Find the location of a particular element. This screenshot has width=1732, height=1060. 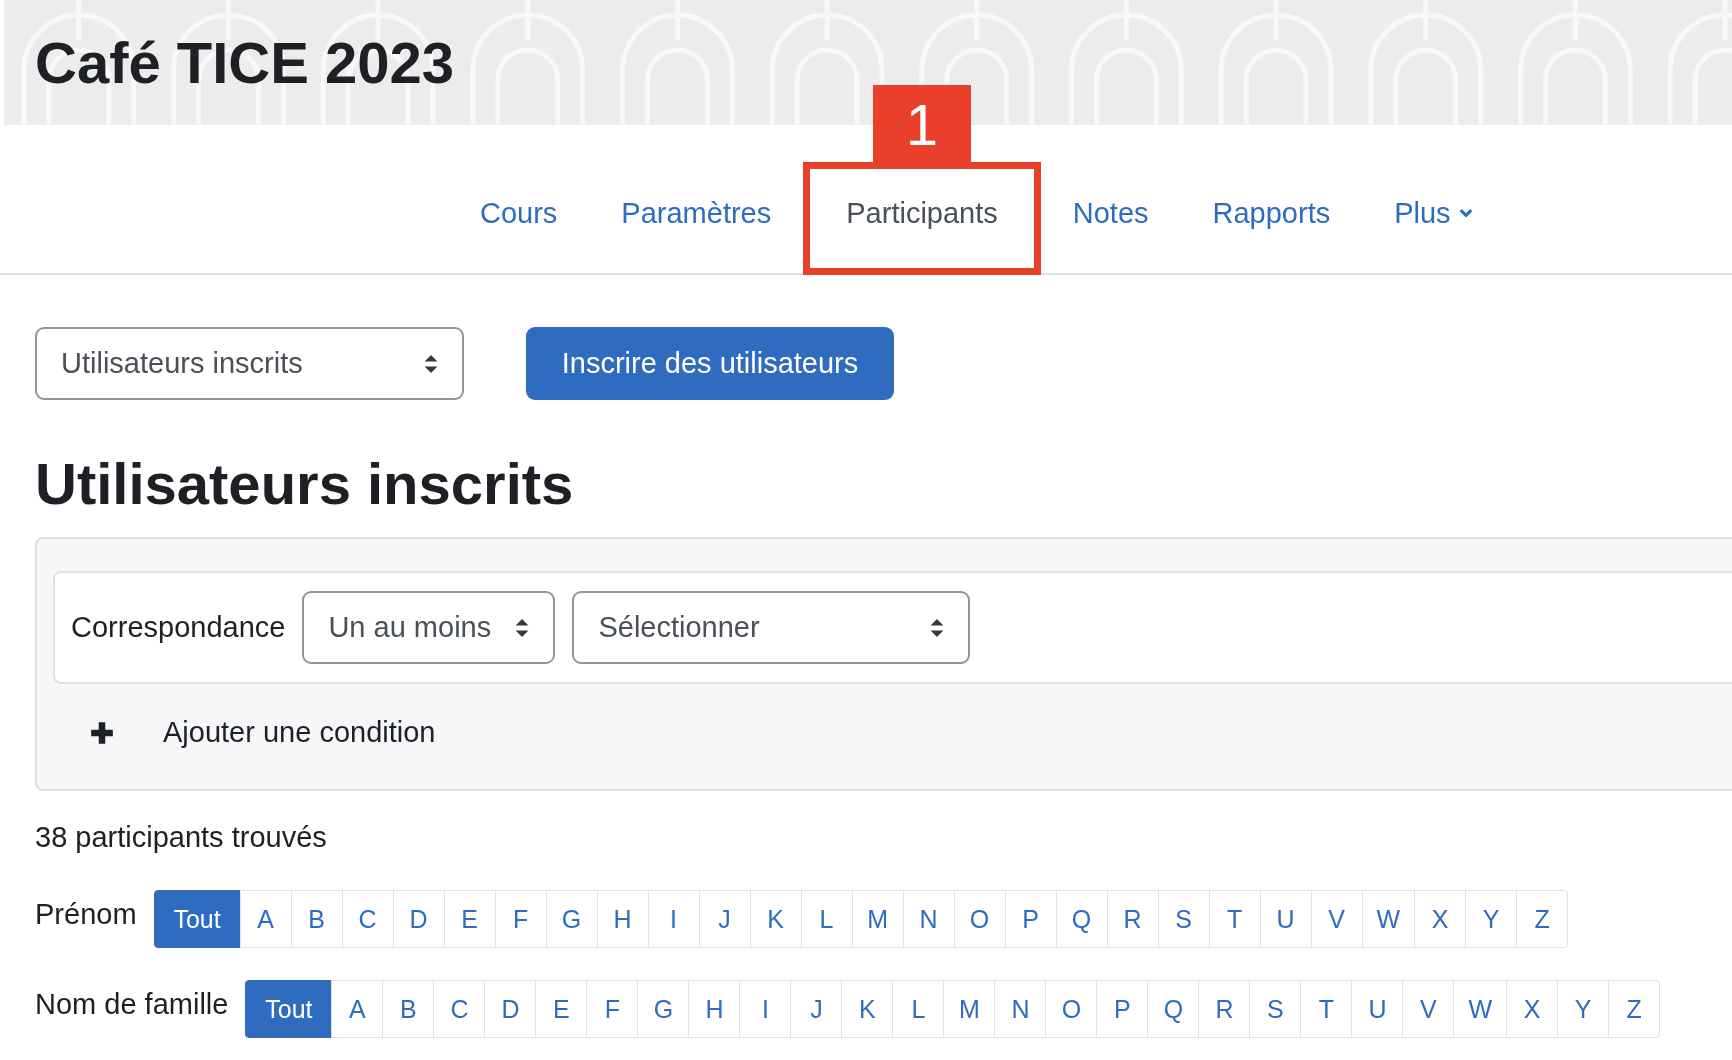

nav-tab: Rapports is located at coordinates (1271, 213).